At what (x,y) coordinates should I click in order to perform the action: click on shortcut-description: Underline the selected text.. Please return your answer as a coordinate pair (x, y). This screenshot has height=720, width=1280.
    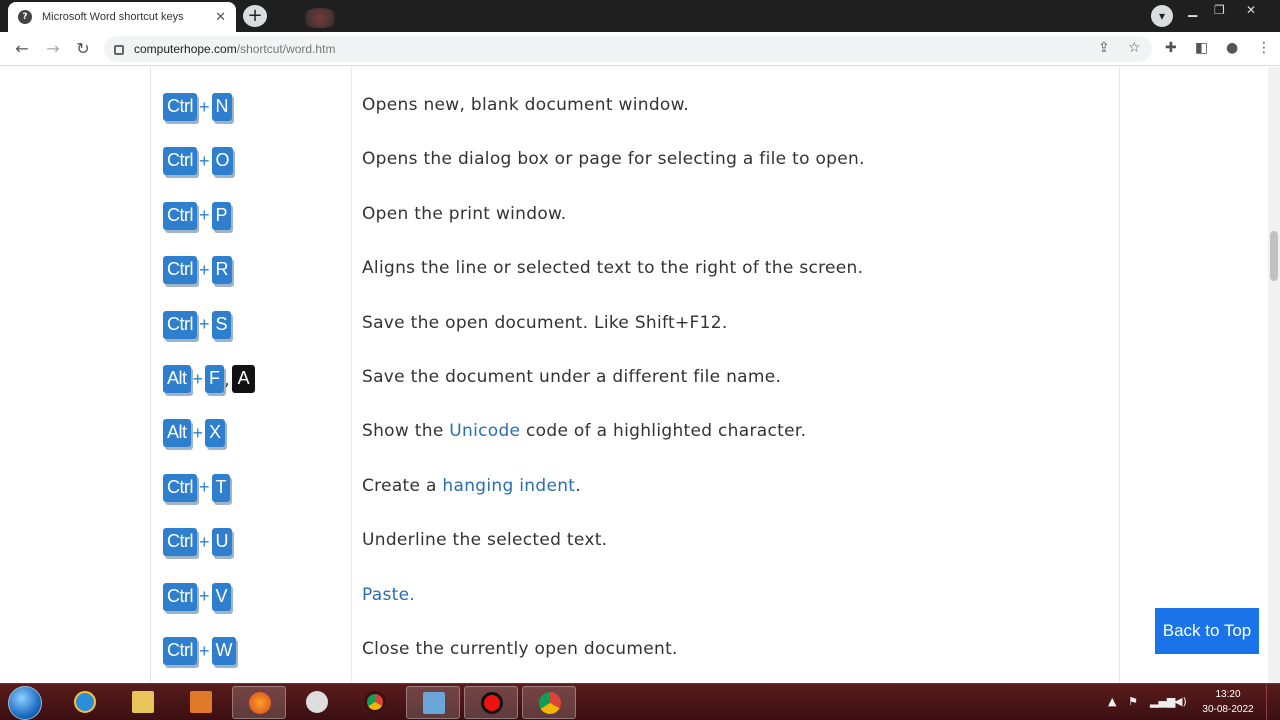
    Looking at the image, I should click on (485, 540).